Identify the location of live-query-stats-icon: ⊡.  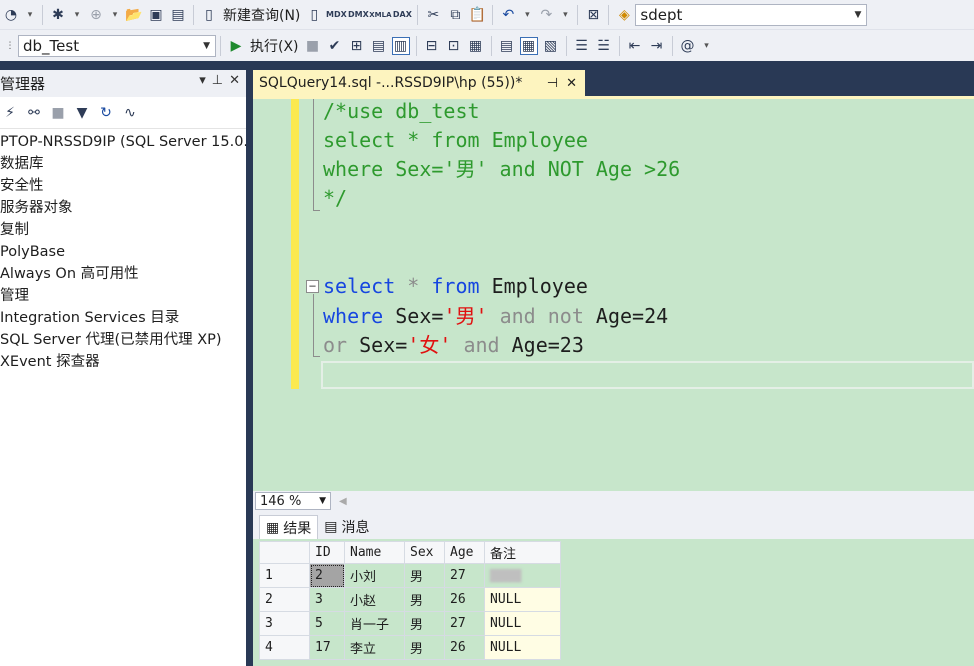
(454, 46).